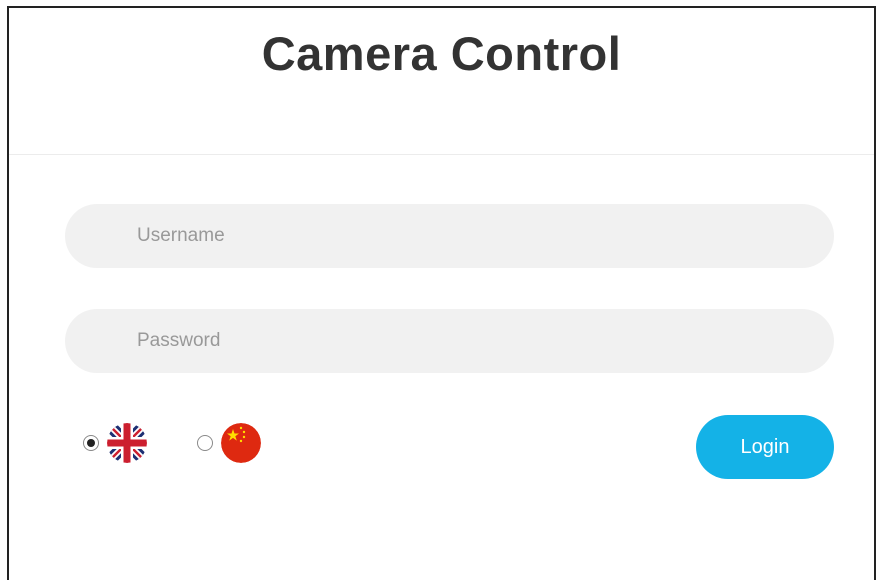  What do you see at coordinates (205, 443) in the screenshot?
I see `chinese-radio` at bounding box center [205, 443].